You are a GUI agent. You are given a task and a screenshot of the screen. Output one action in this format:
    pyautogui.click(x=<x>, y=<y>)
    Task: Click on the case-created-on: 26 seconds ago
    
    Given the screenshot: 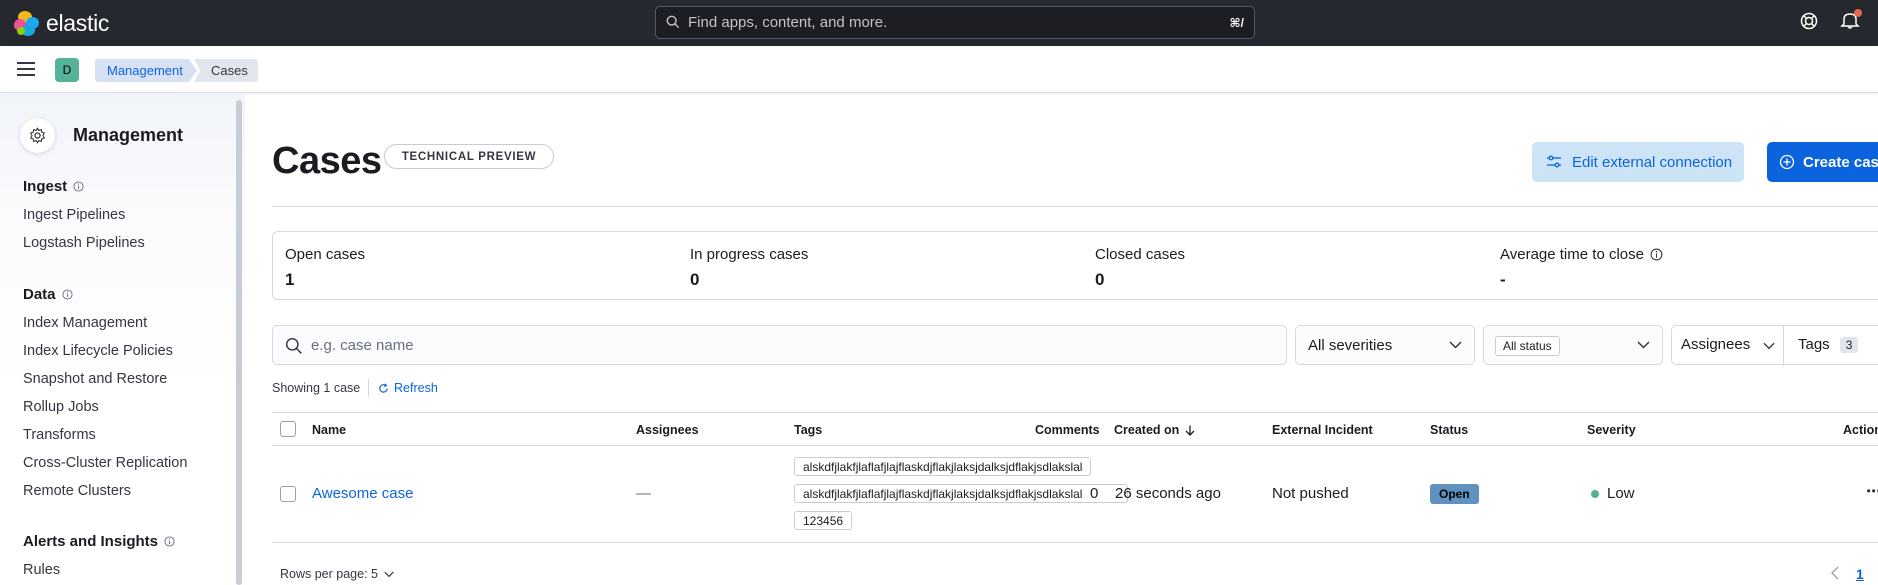 What is the action you would take?
    pyautogui.click(x=1168, y=493)
    